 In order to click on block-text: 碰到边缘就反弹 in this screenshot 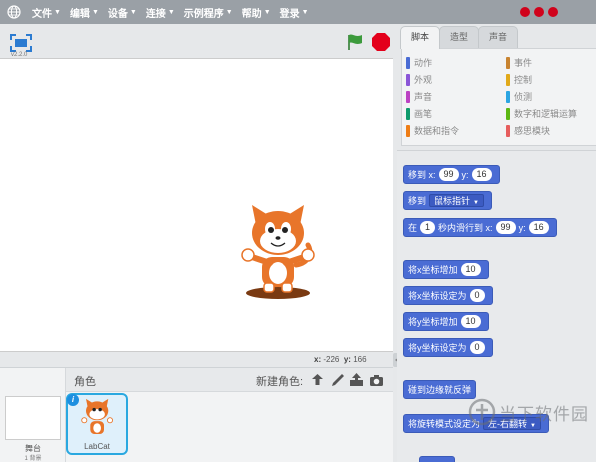, I will do `click(440, 390)`.